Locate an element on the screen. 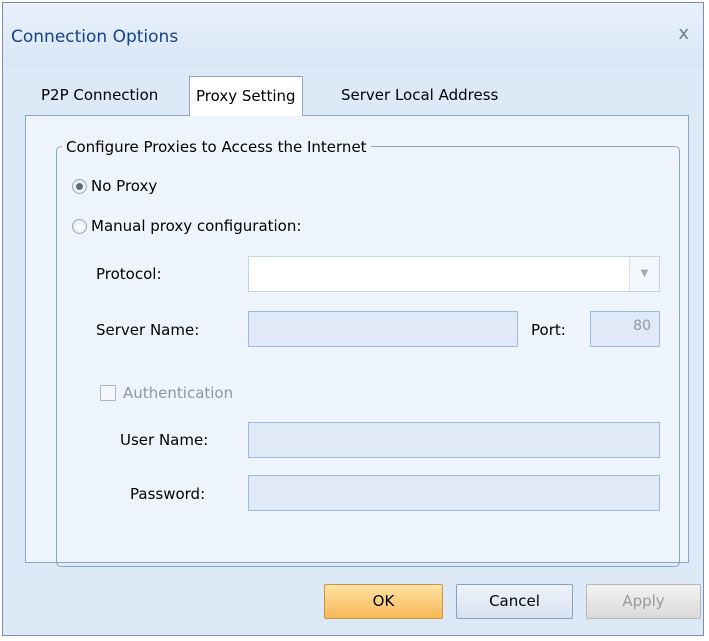 This screenshot has width=709, height=641. radio-unchecked-icon is located at coordinates (79, 226).